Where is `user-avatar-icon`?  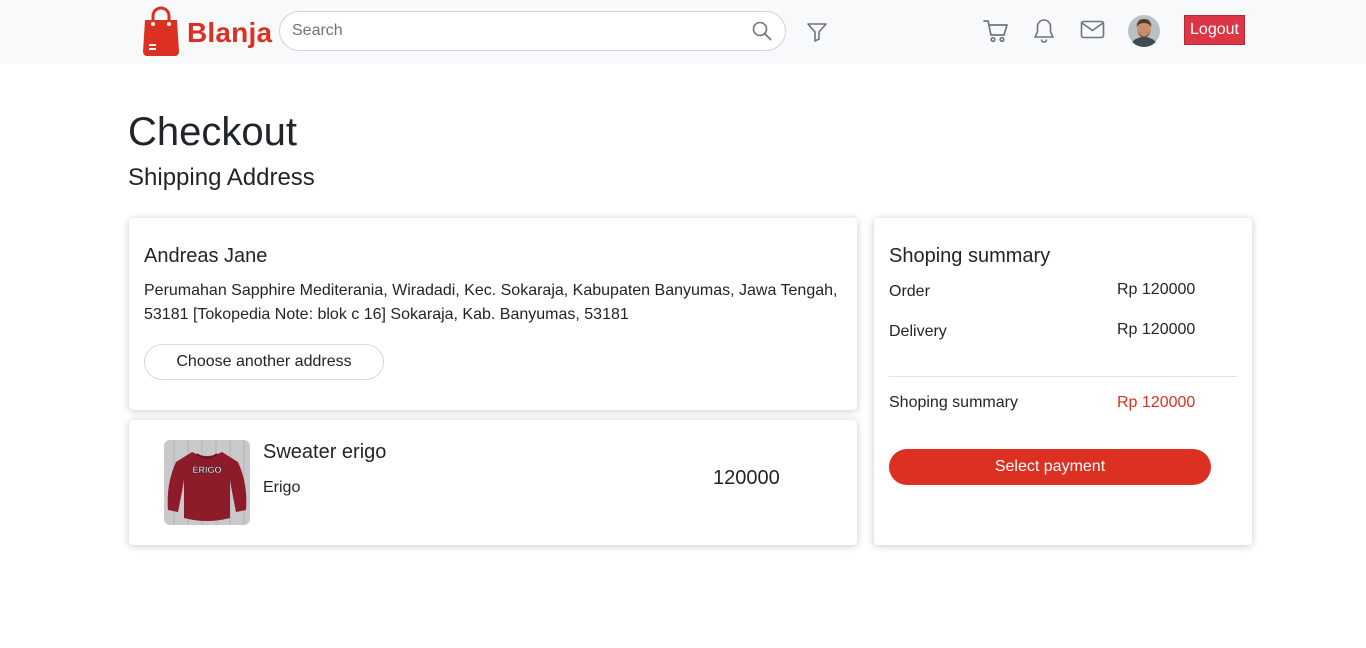 user-avatar-icon is located at coordinates (1144, 31).